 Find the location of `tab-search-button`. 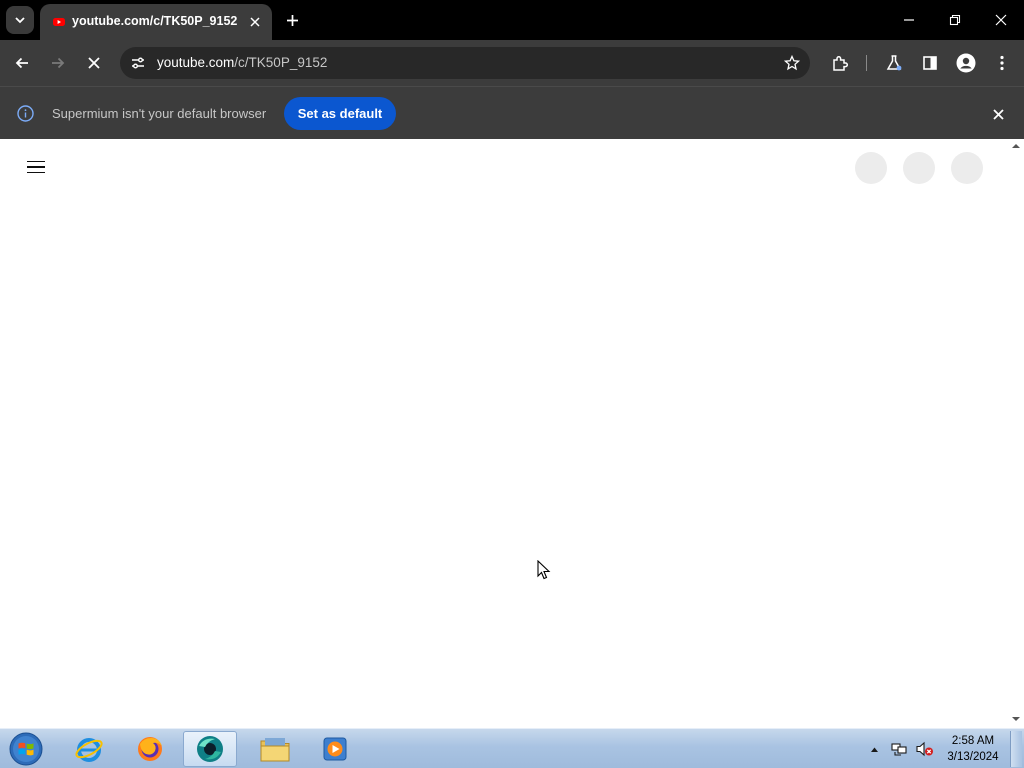

tab-search-button is located at coordinates (20, 20).